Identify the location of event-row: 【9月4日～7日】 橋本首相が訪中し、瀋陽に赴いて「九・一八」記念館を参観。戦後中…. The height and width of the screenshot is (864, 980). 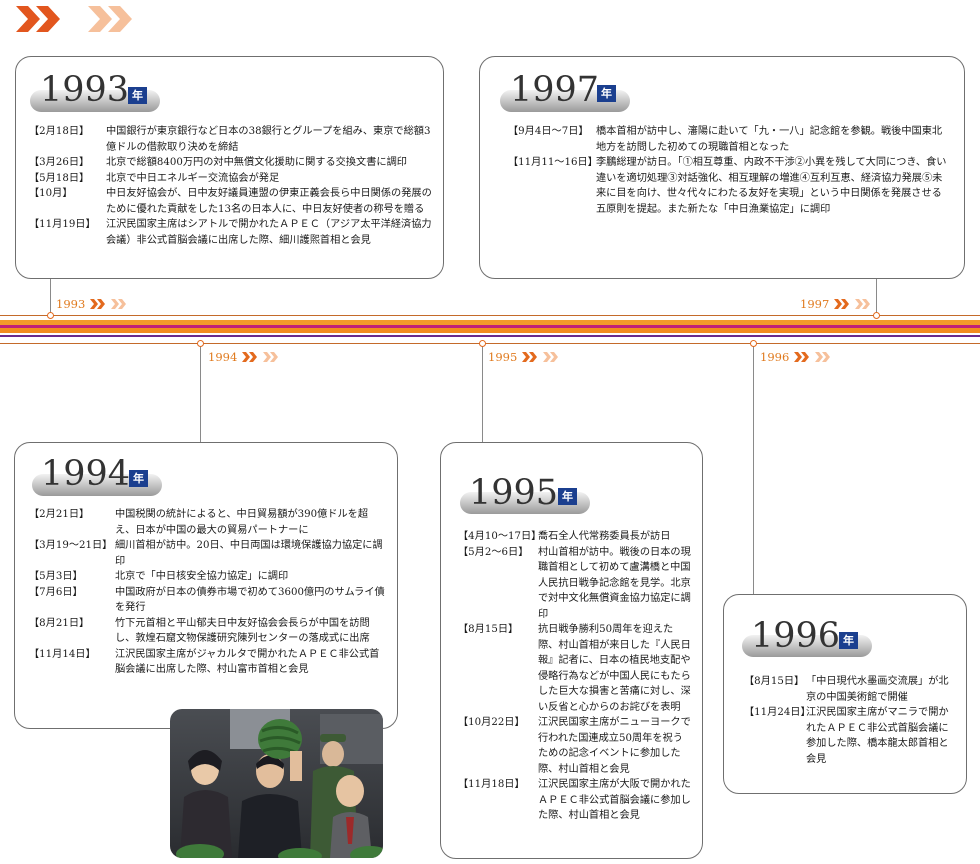
(730, 139).